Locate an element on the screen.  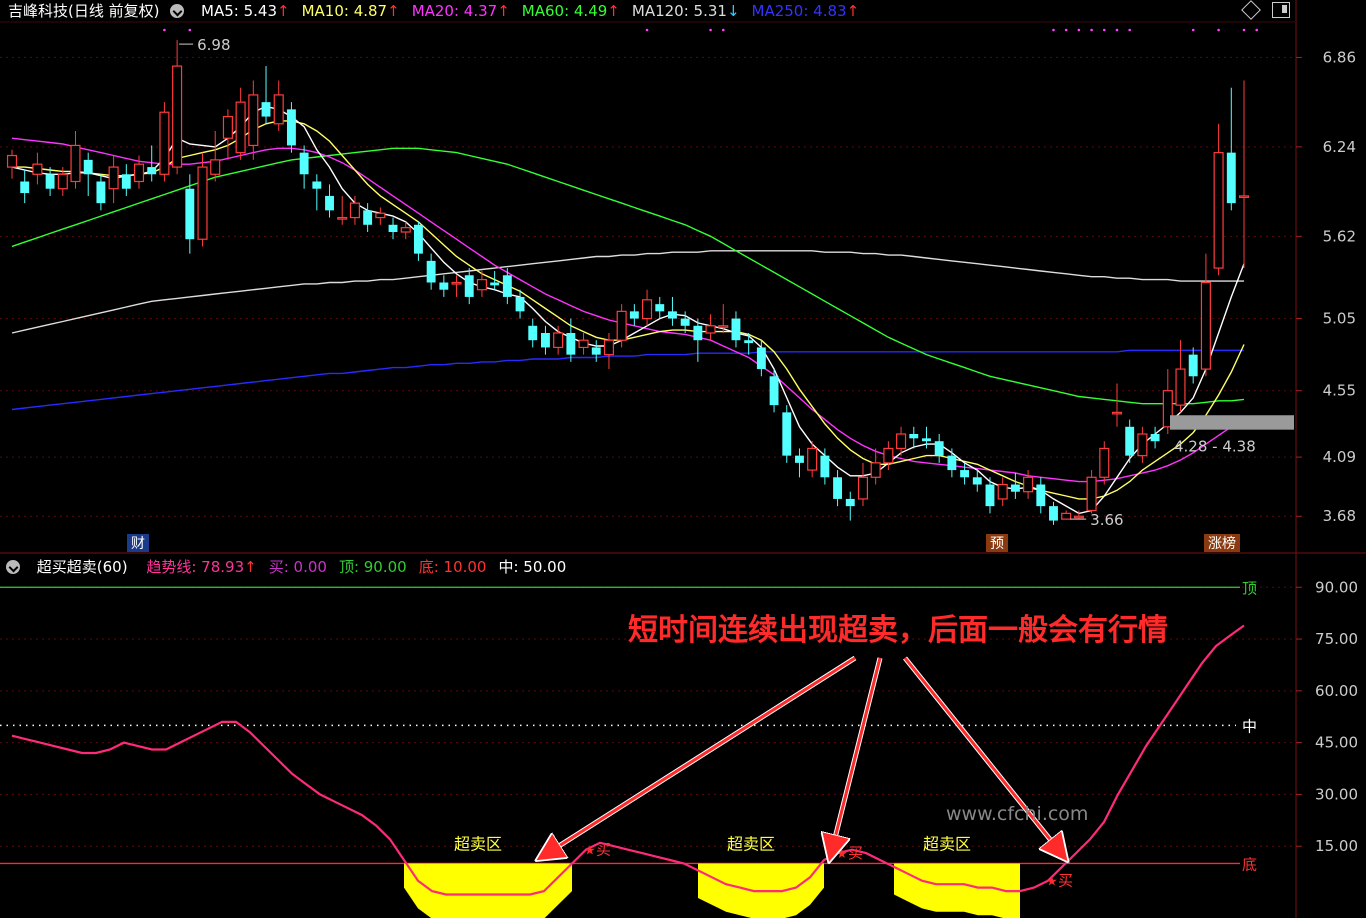
price-tick-label: 5.05 is located at coordinates (1339, 319).